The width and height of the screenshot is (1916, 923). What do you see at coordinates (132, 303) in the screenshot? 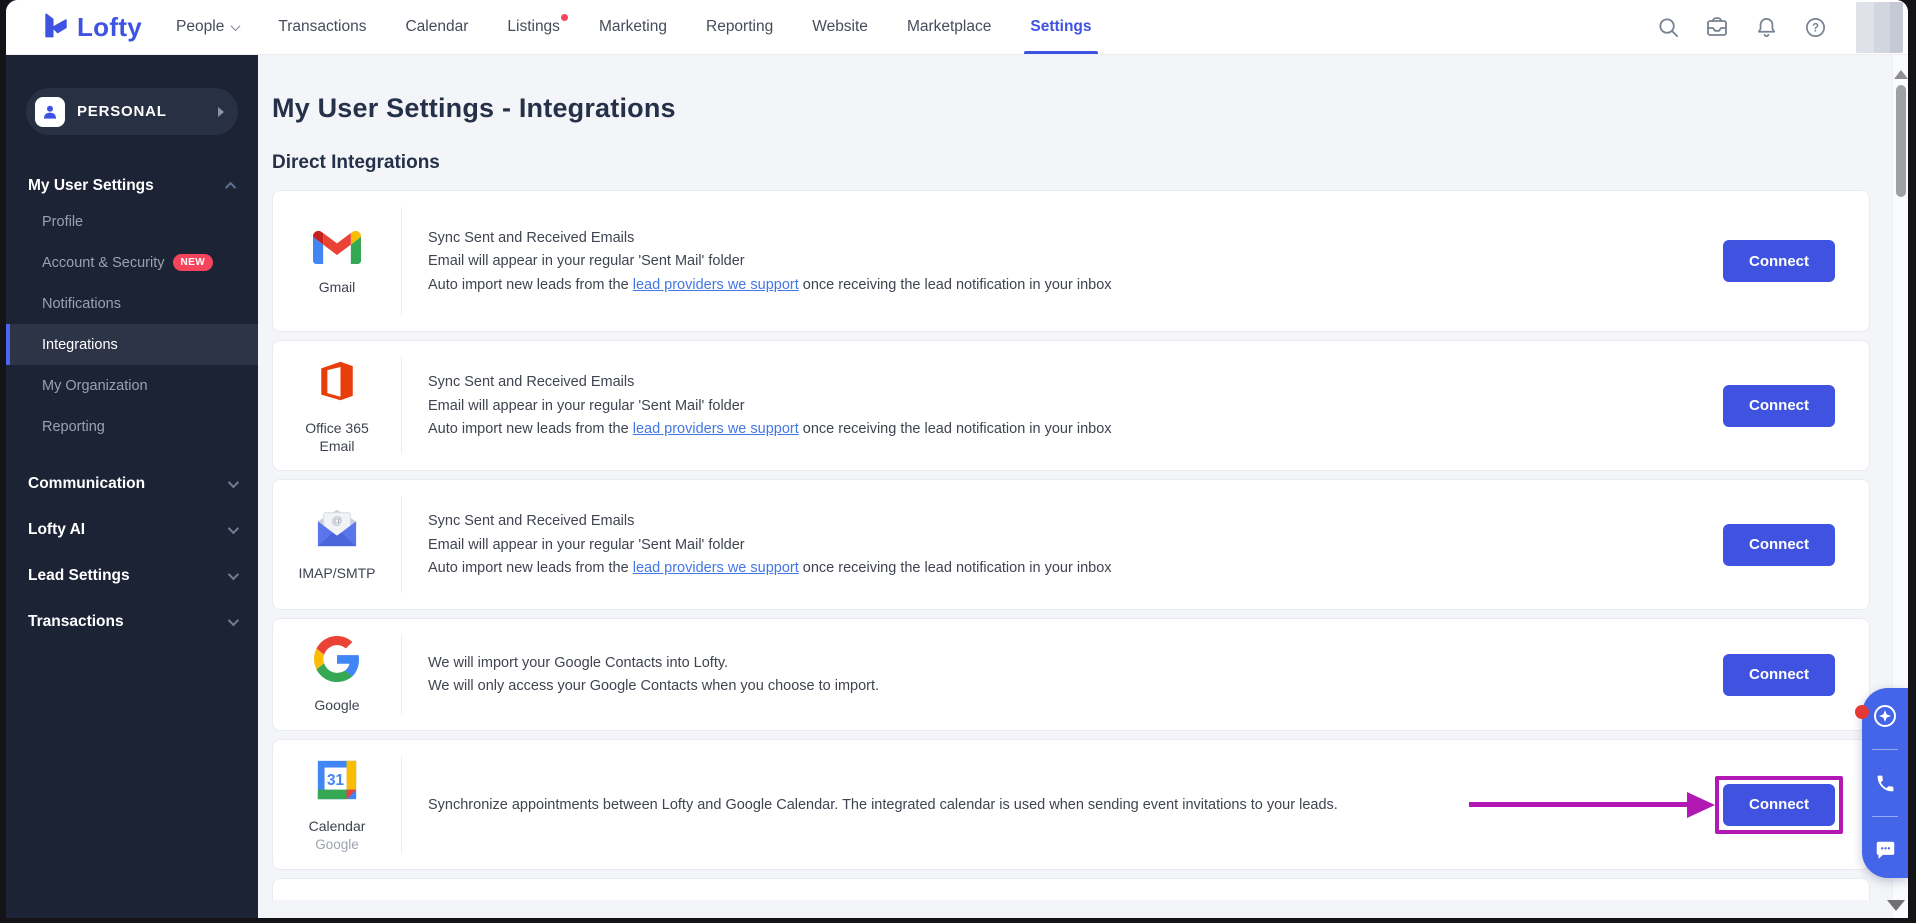
I see `sidebar-item-notifications: Notifications` at bounding box center [132, 303].